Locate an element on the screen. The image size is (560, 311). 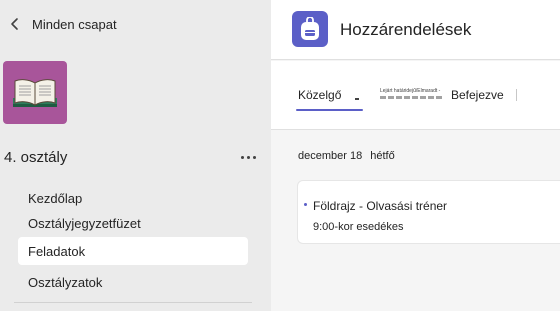
assignments-app-icon is located at coordinates (310, 29).